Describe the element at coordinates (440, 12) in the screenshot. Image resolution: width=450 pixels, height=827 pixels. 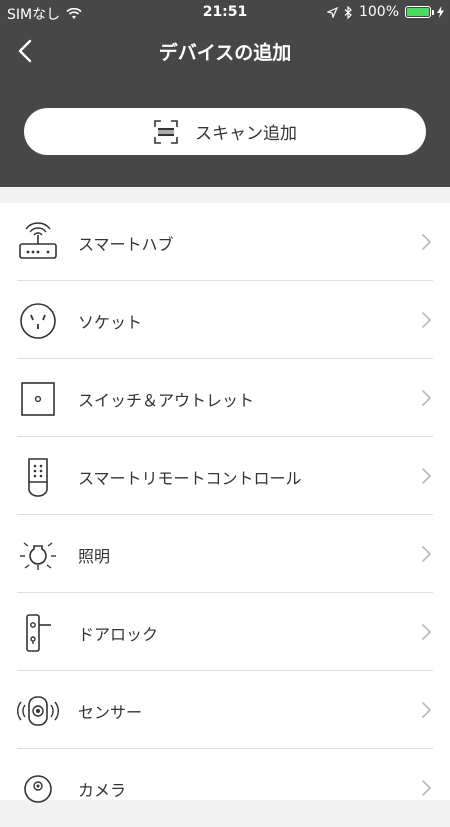
I see `charging-bolt-icon` at that location.